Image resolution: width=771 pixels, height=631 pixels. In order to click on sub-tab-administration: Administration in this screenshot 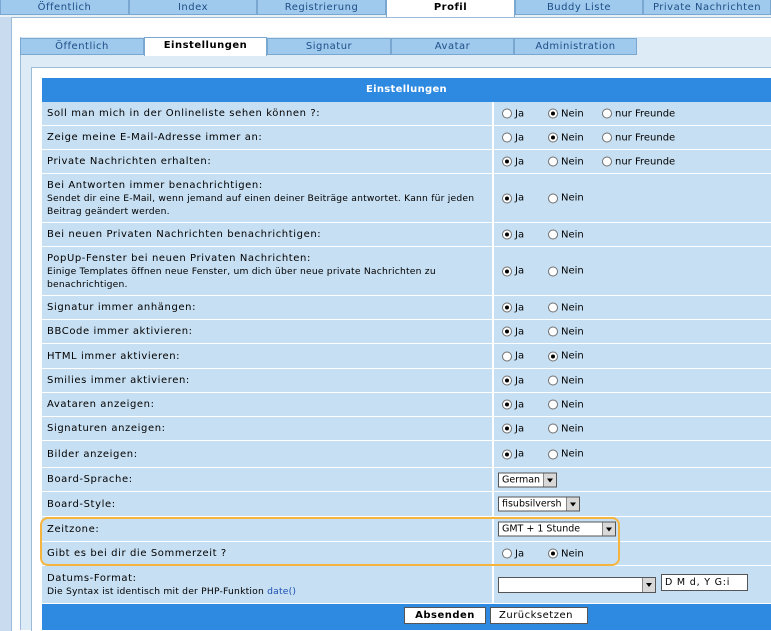, I will do `click(575, 46)`.